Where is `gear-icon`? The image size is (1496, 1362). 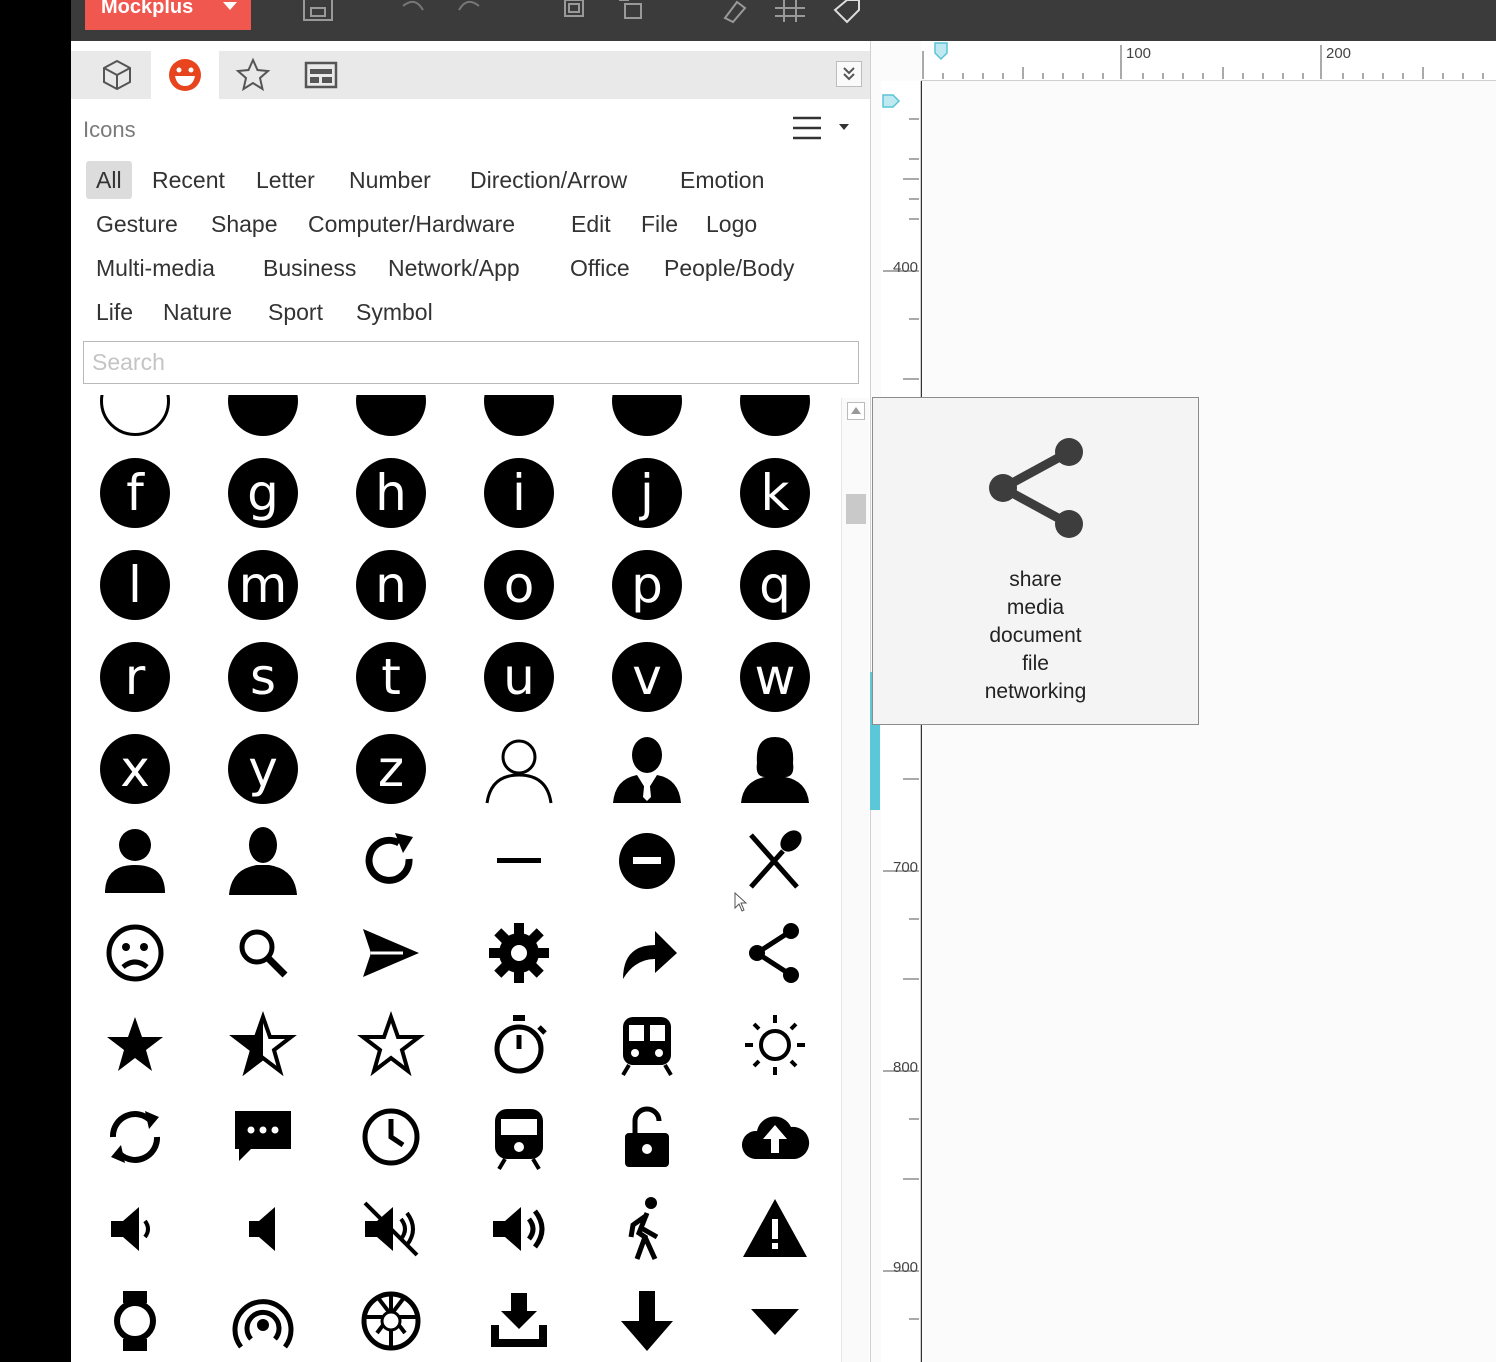 gear-icon is located at coordinates (519, 953).